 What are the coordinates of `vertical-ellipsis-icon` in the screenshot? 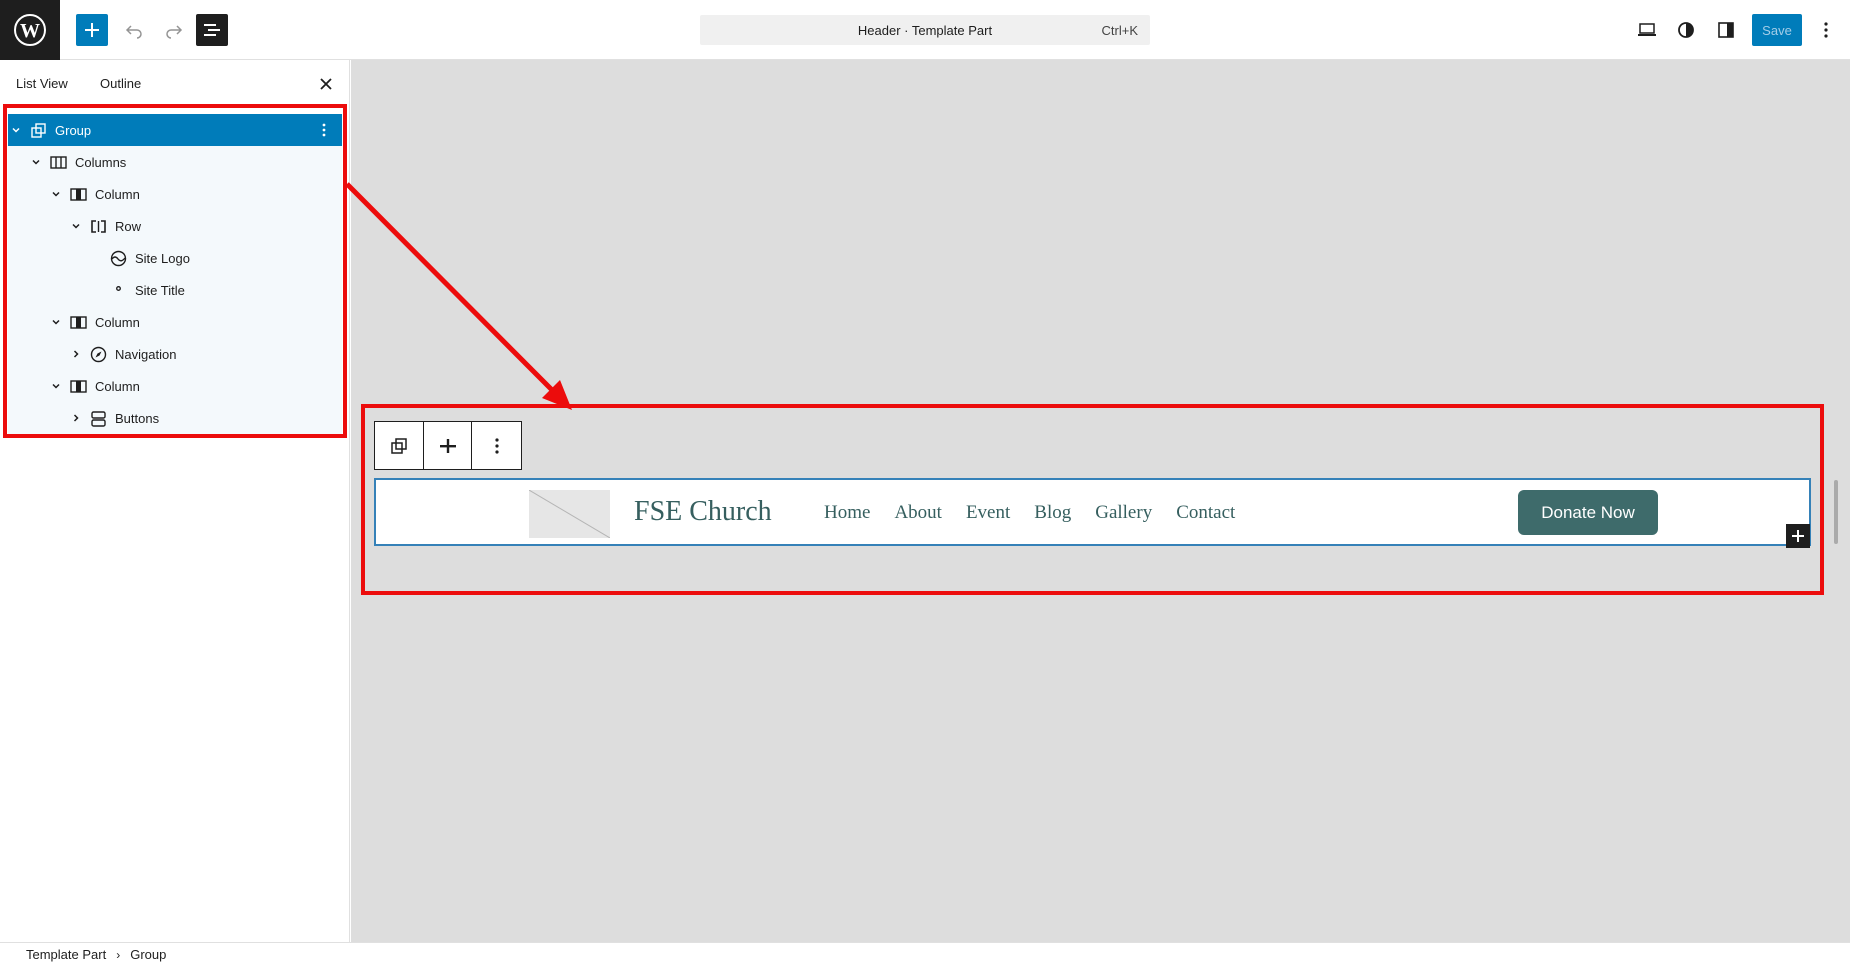 It's located at (1826, 30).